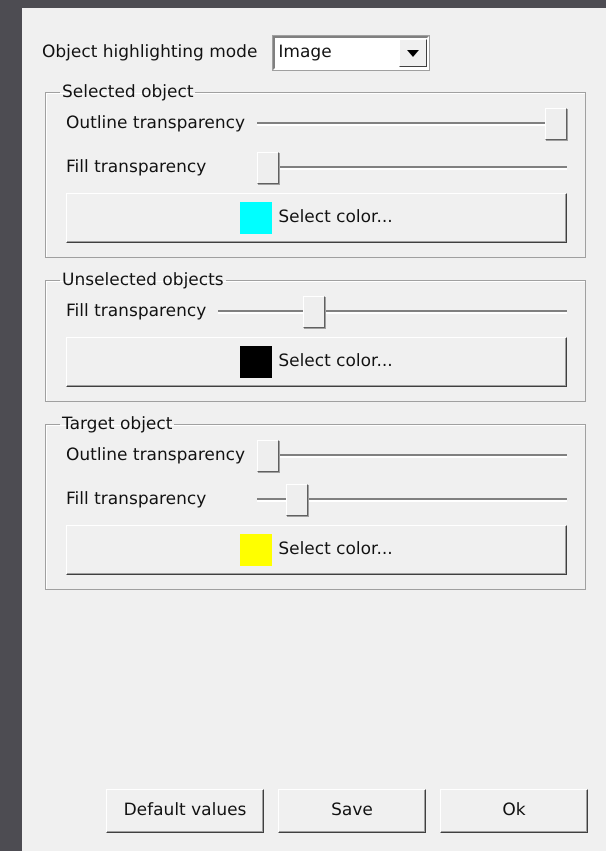  What do you see at coordinates (185, 811) in the screenshot?
I see `dialog-button: Default values` at bounding box center [185, 811].